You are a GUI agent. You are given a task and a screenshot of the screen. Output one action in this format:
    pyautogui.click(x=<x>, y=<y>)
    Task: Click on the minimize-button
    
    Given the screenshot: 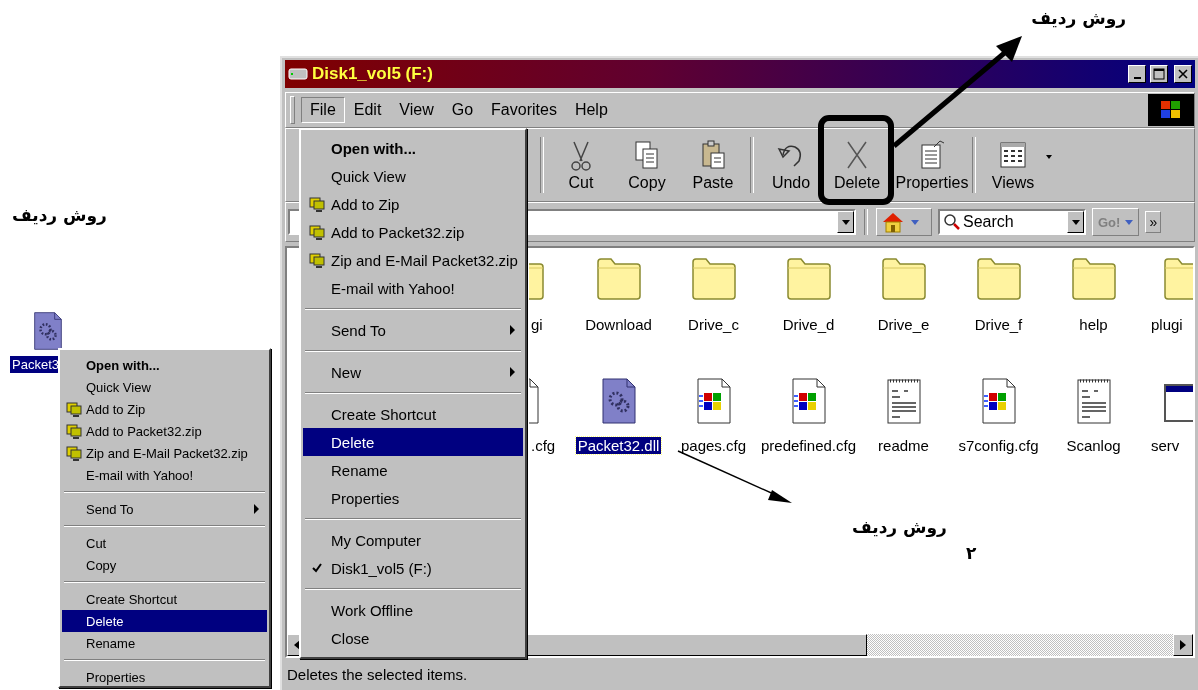 What is the action you would take?
    pyautogui.click(x=1137, y=74)
    